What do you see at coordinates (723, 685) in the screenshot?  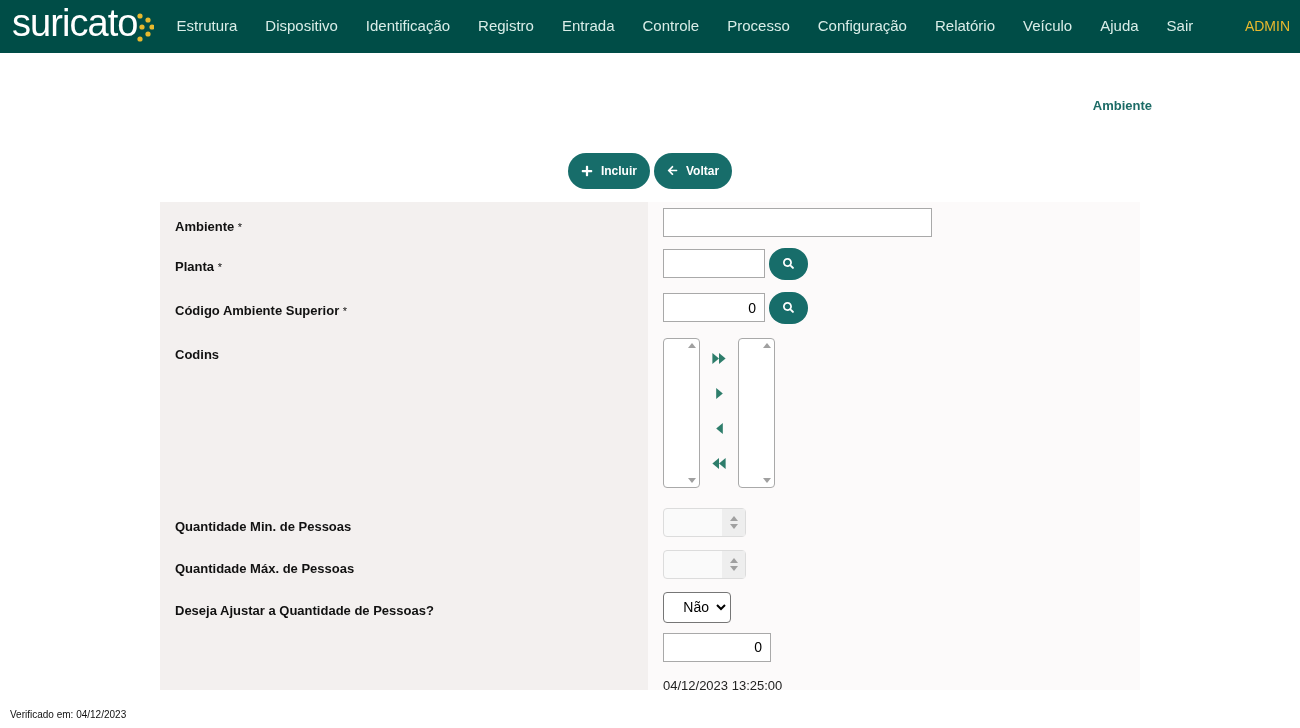 I see `timestamp-text: 04/12/2023 13:25:00` at bounding box center [723, 685].